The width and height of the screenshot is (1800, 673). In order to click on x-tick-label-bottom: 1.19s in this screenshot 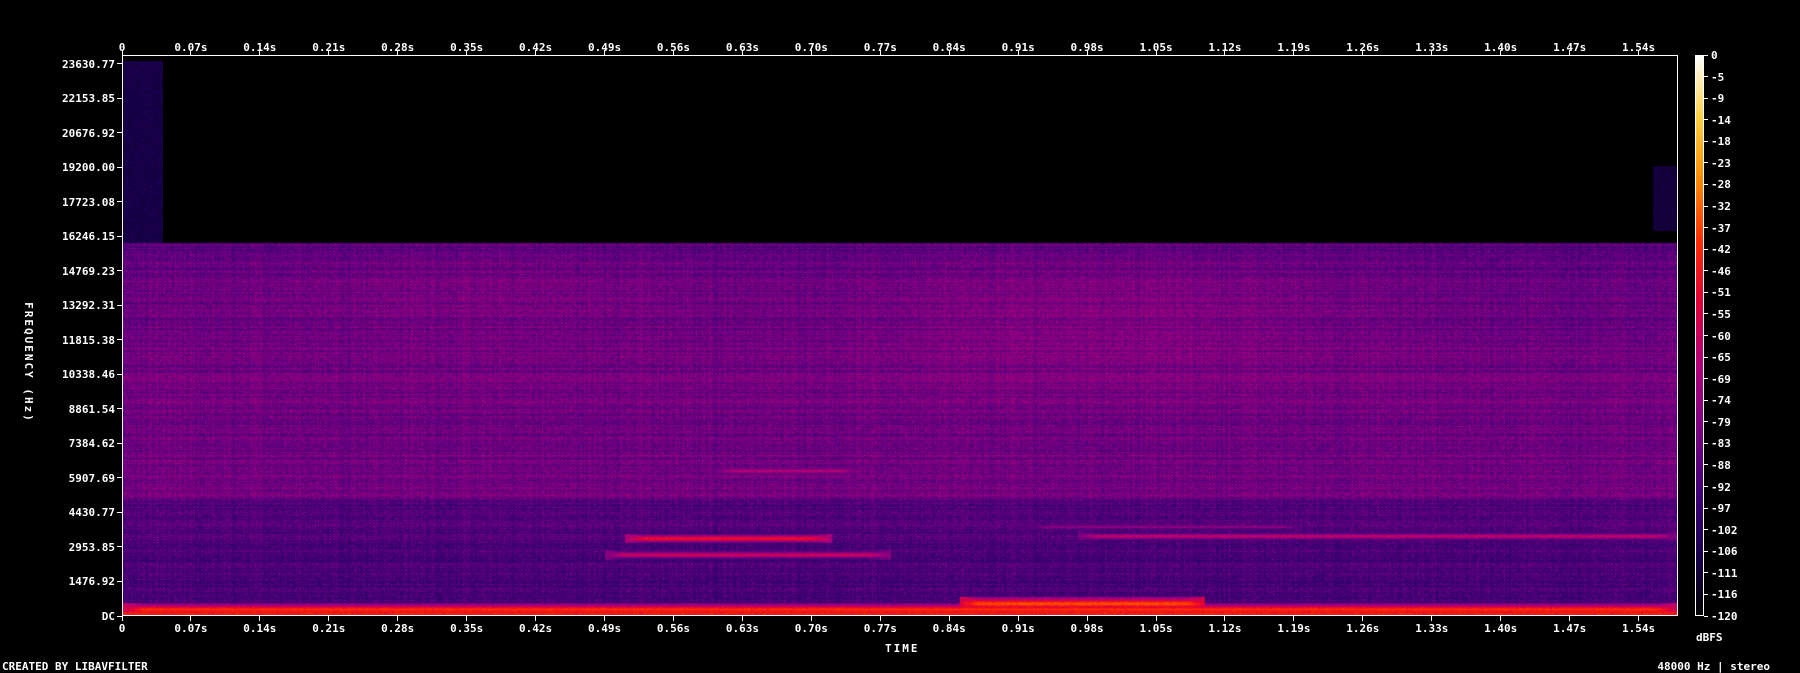, I will do `click(1294, 628)`.